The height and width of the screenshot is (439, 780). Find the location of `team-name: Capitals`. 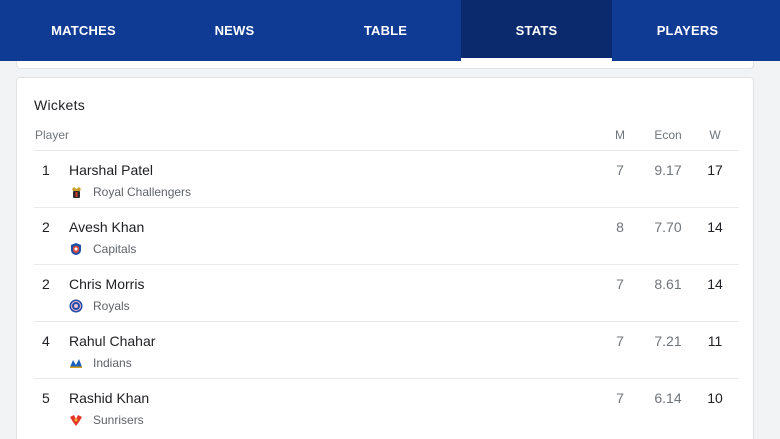

team-name: Capitals is located at coordinates (115, 249).